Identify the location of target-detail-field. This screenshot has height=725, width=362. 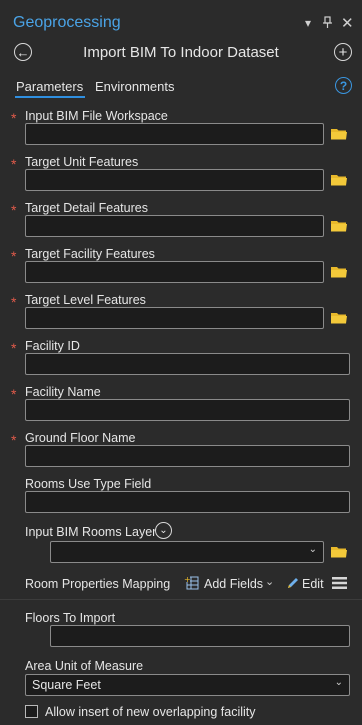
(174, 226).